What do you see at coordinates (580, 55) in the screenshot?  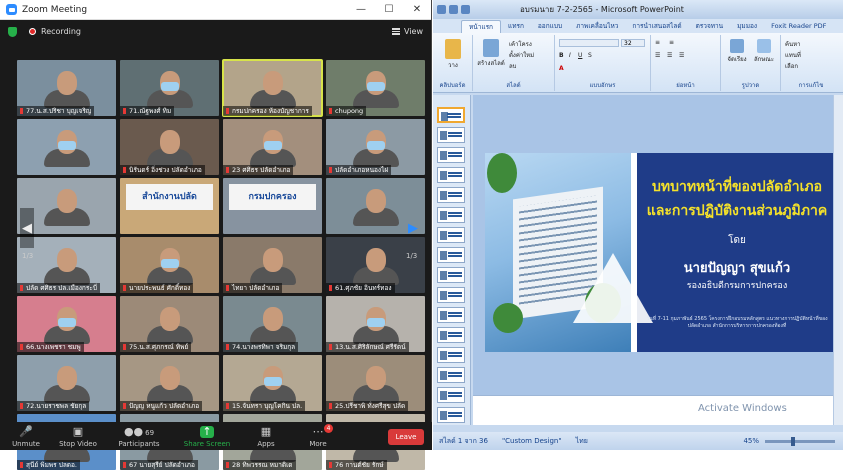 I see `underline-button: U` at bounding box center [580, 55].